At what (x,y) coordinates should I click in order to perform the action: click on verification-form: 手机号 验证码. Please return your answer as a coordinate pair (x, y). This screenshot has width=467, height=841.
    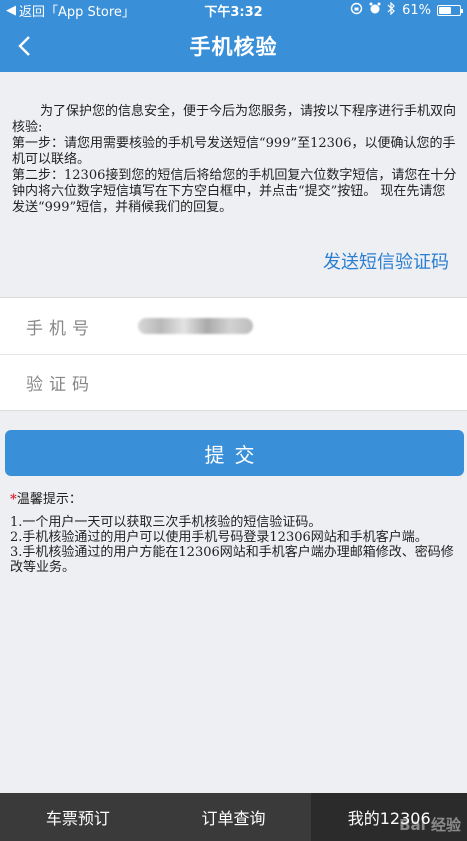
    Looking at the image, I should click on (233, 354).